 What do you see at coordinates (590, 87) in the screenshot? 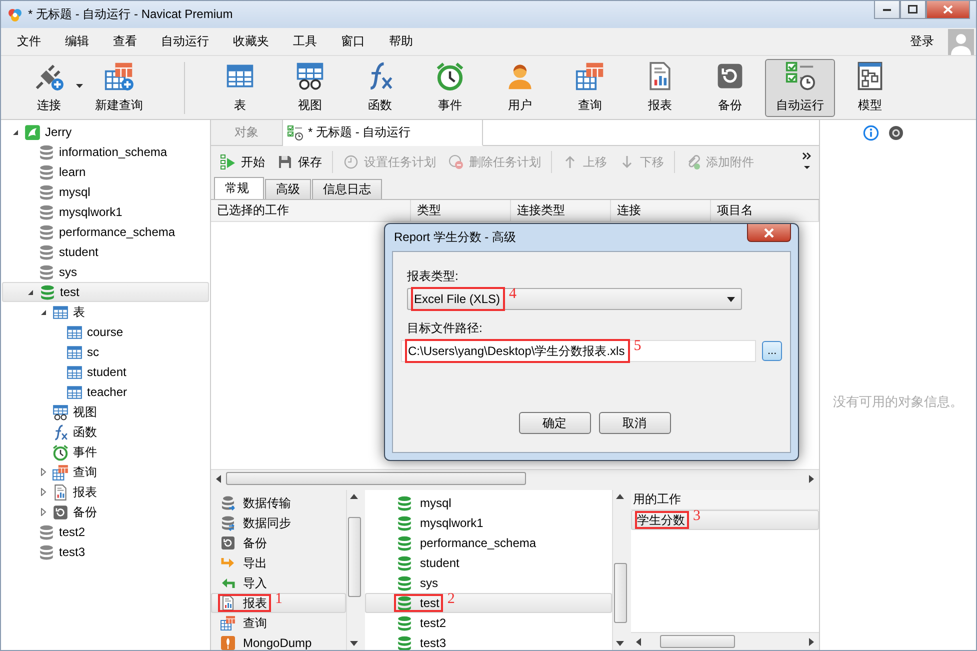
I see `toolbar-button: 查询` at bounding box center [590, 87].